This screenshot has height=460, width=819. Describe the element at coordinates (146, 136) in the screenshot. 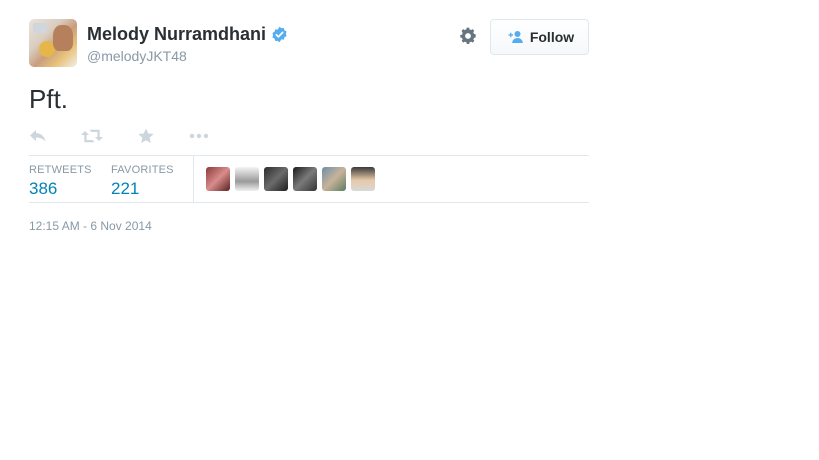

I see `favorite-icon` at that location.